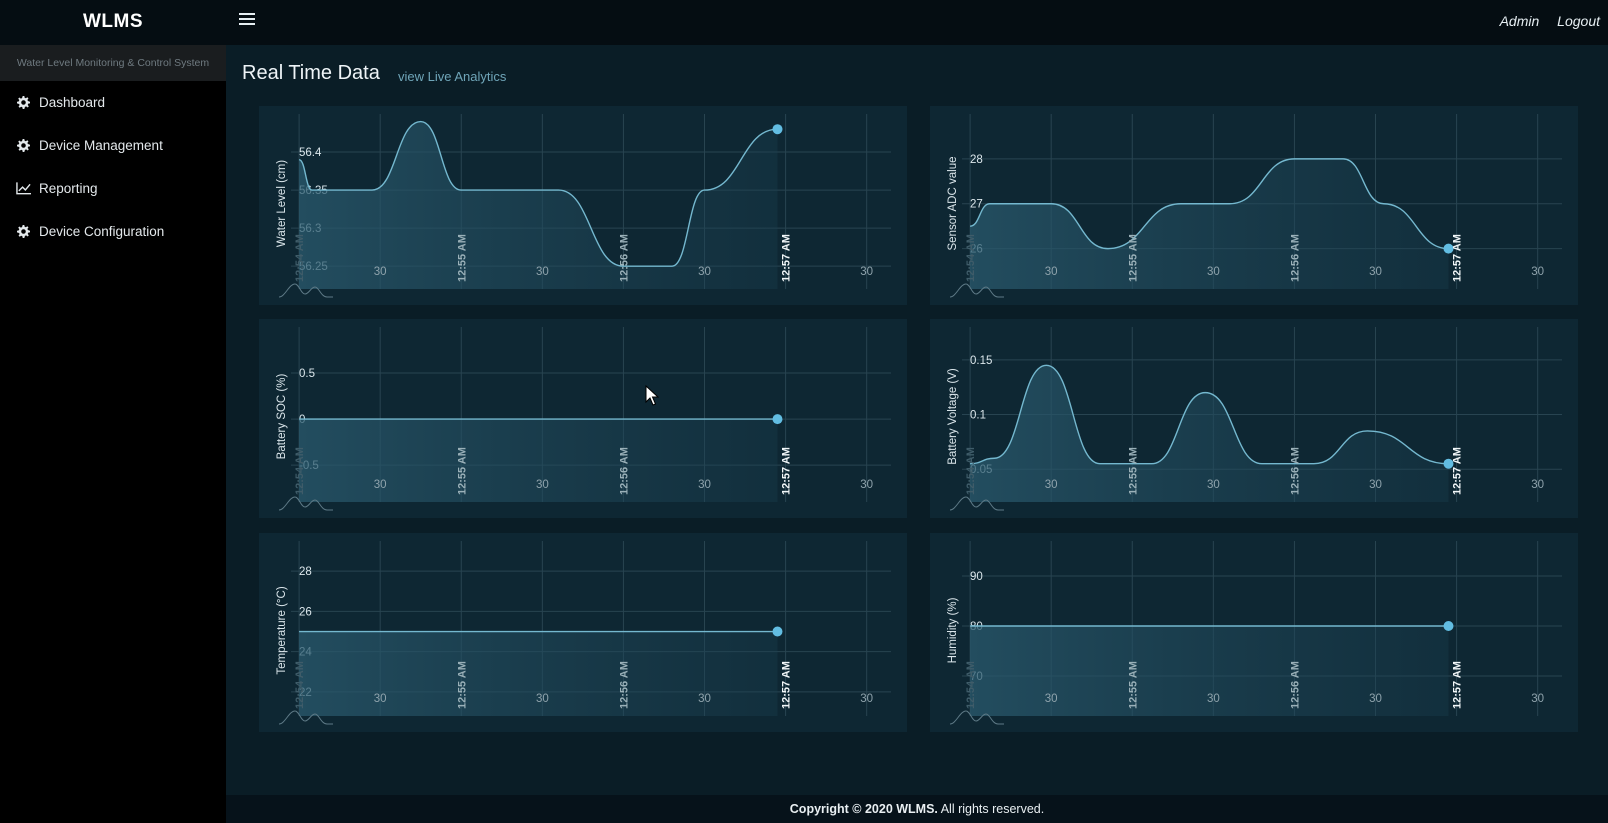 The image size is (1608, 823). What do you see at coordinates (23, 188) in the screenshot?
I see `line-chart-icon` at bounding box center [23, 188].